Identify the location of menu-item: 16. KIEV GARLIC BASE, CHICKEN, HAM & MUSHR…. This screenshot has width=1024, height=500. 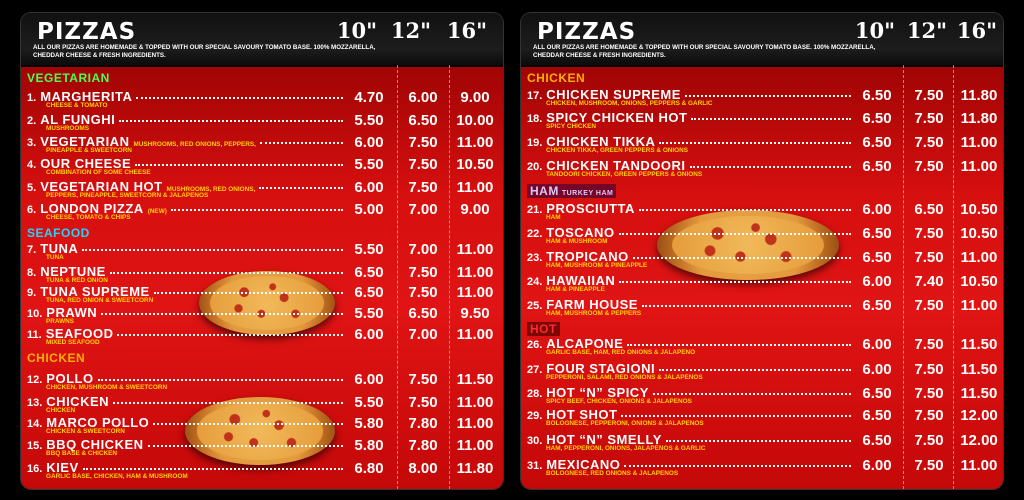
(262, 471).